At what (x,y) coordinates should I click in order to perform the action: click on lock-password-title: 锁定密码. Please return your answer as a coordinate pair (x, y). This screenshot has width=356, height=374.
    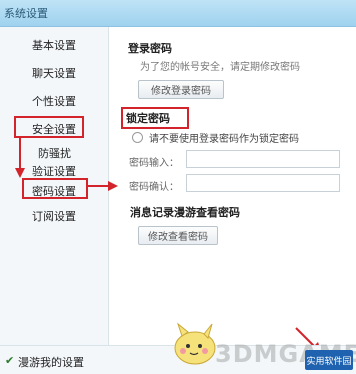
    Looking at the image, I should click on (148, 118).